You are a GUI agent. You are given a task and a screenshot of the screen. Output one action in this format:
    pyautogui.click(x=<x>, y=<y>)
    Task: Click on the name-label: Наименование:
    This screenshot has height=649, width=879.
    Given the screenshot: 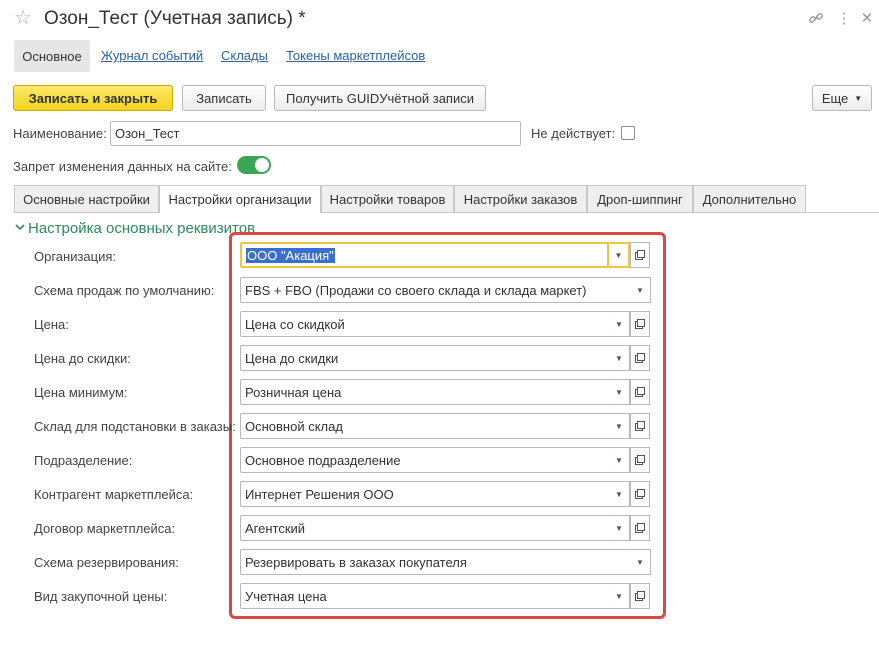 What is the action you would take?
    pyautogui.click(x=60, y=133)
    